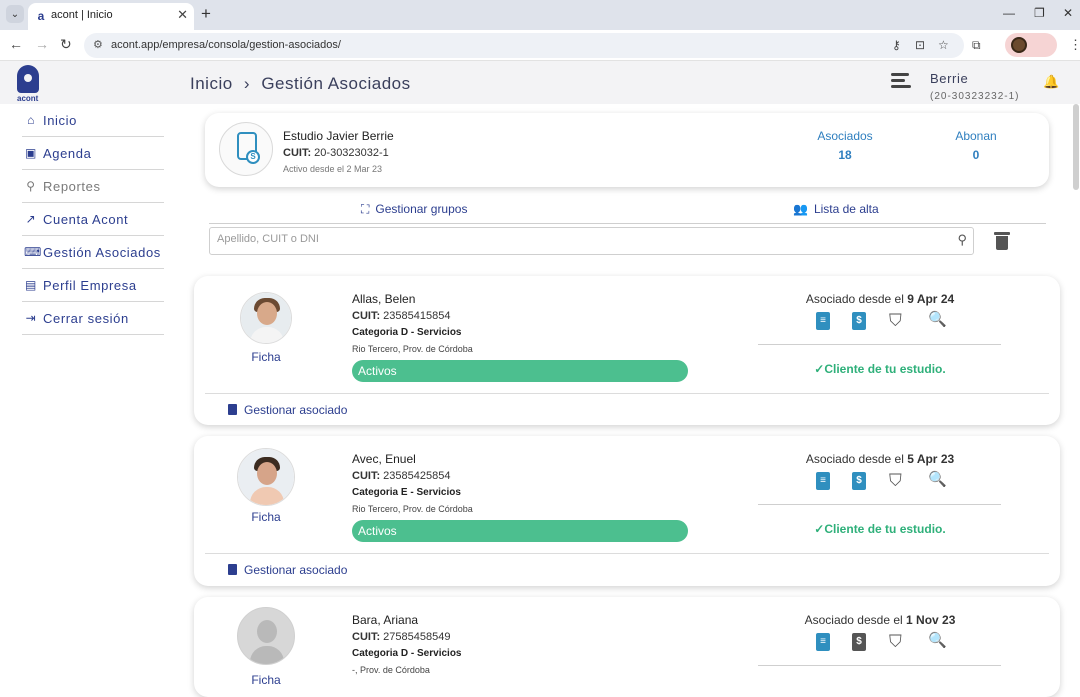 This screenshot has width=1080, height=697. I want to click on forward-icon: →, so click(42, 44).